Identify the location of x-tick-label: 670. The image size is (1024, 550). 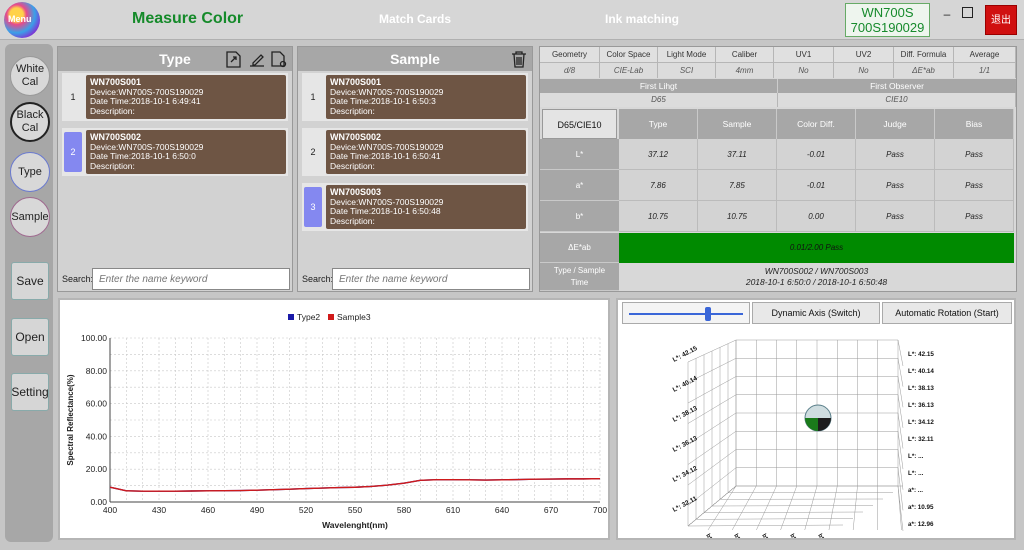
(551, 510).